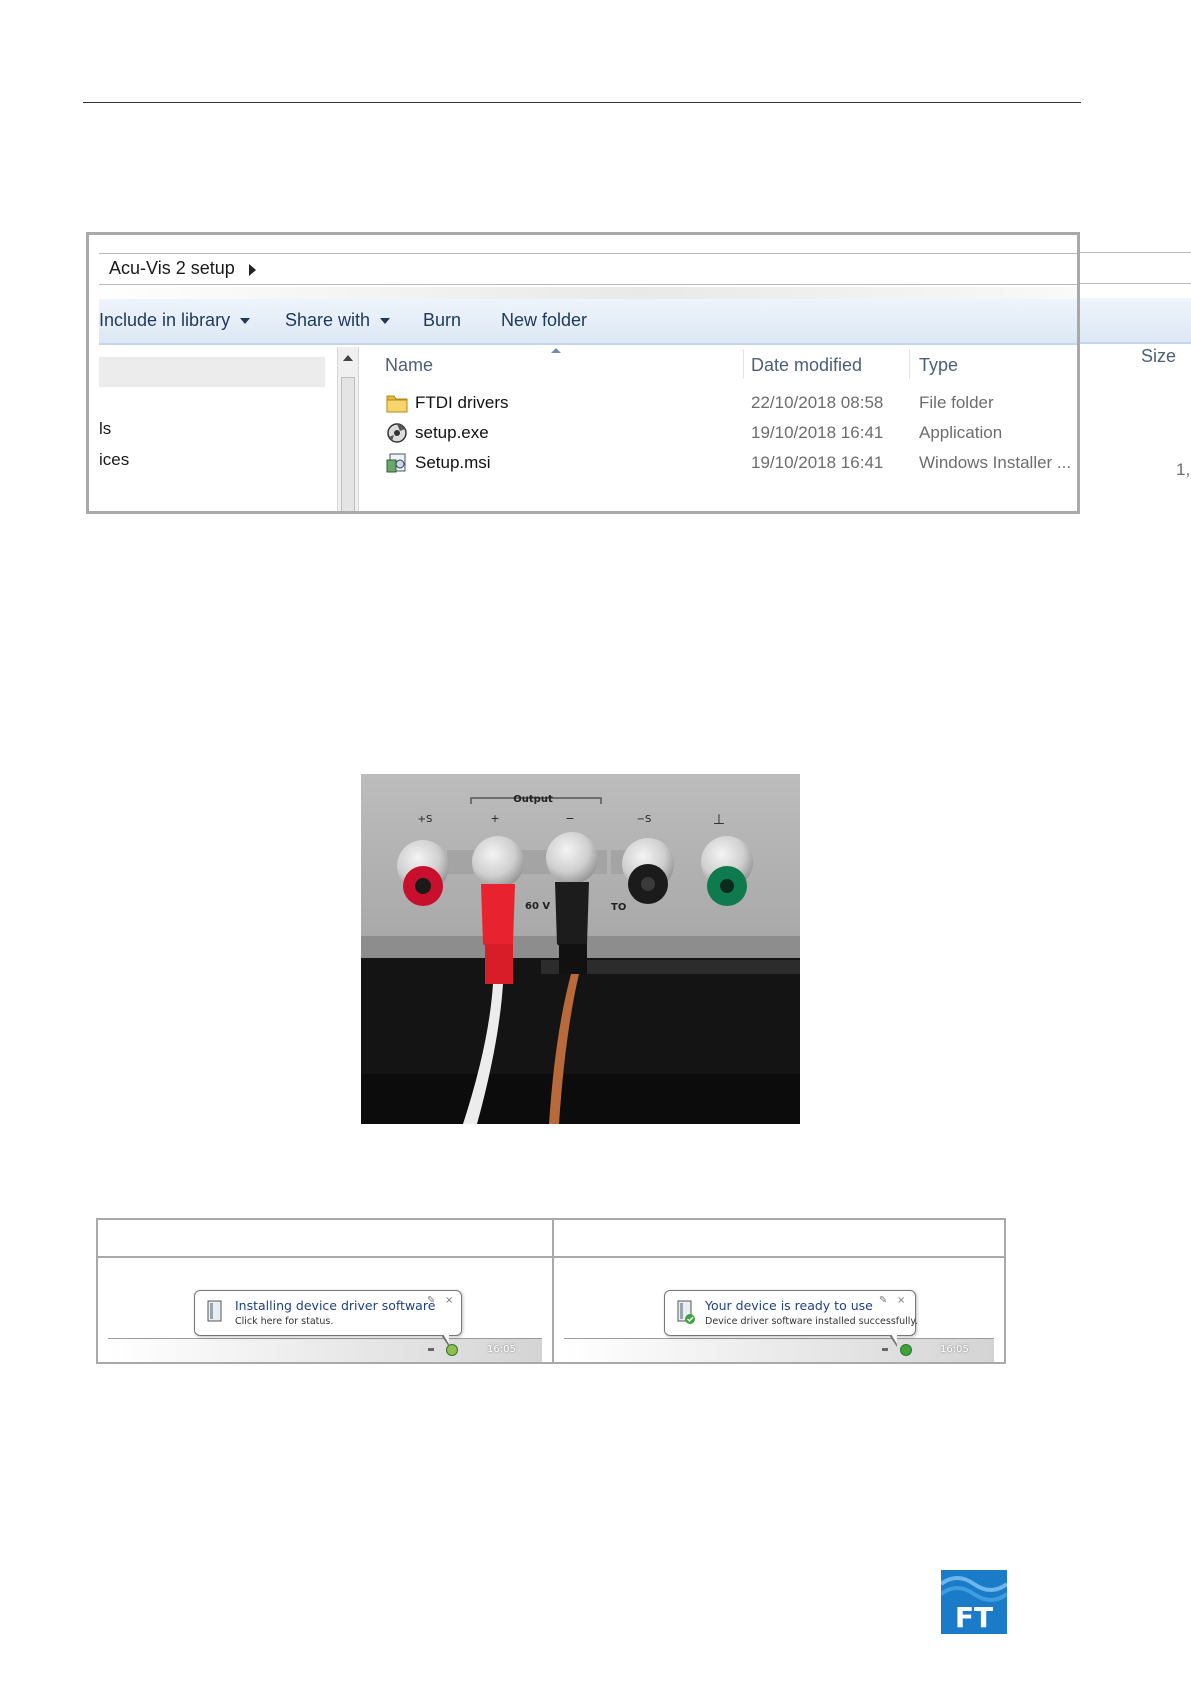 This screenshot has width=1191, height=1683. What do you see at coordinates (172, 268) in the screenshot?
I see `breadcrumb: Acu-Vis 2 setup` at bounding box center [172, 268].